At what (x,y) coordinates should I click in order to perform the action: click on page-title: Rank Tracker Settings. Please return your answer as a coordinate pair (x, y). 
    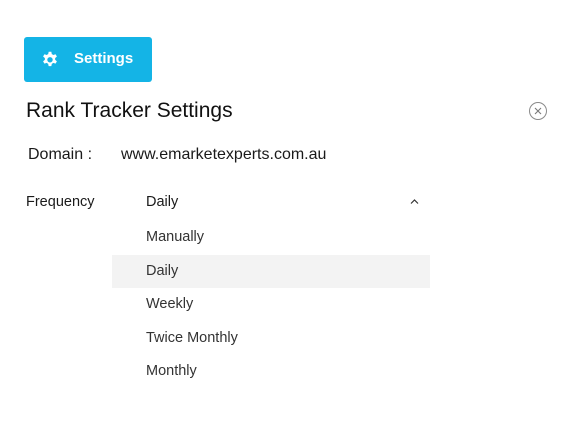
    Looking at the image, I should click on (129, 110).